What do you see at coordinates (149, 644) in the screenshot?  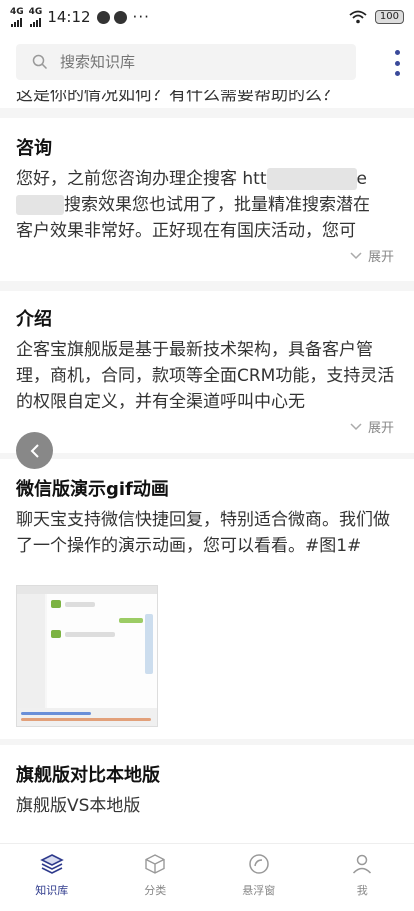 I see `thumbnail-scroll` at bounding box center [149, 644].